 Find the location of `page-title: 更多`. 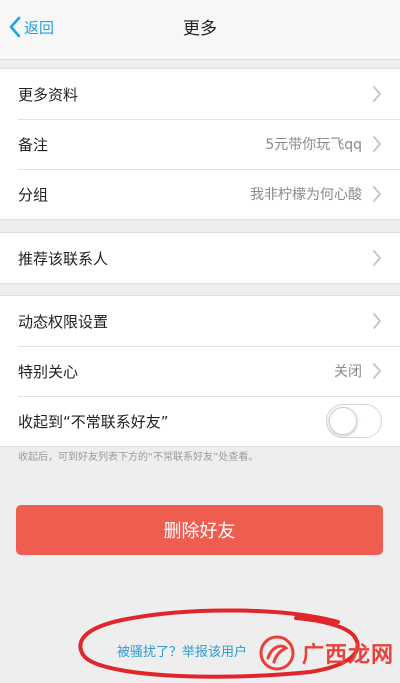

page-title: 更多 is located at coordinates (200, 29).